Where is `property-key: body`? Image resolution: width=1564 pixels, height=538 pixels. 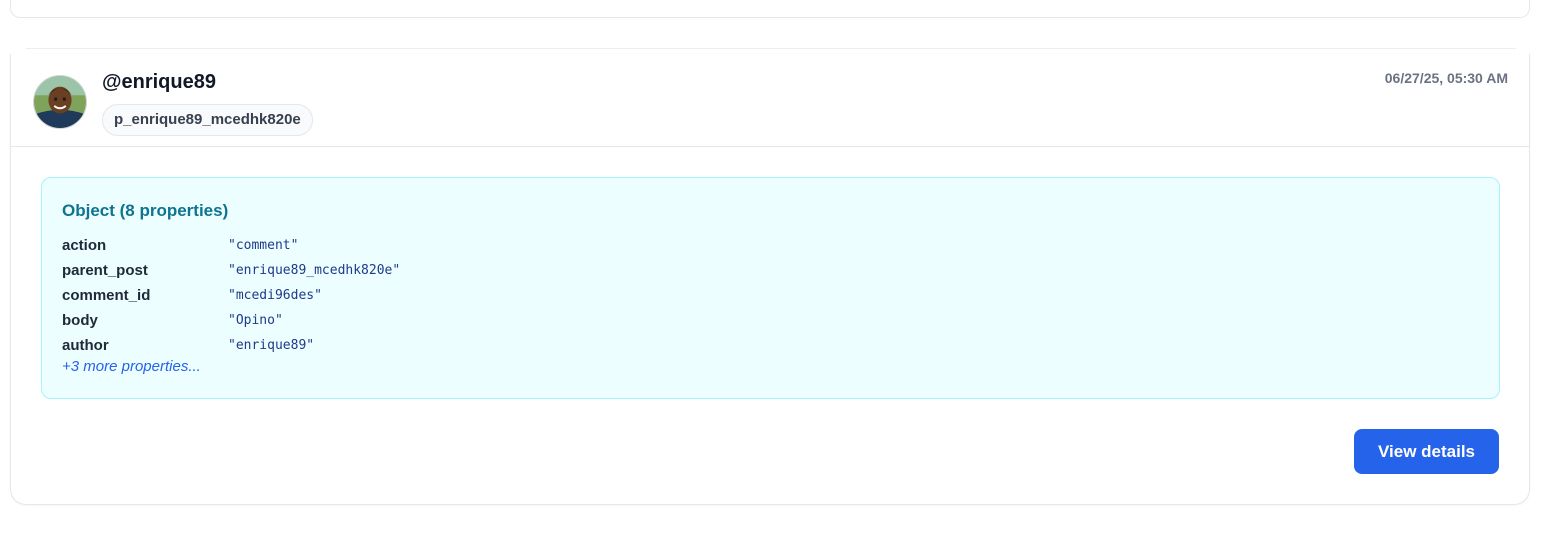 property-key: body is located at coordinates (80, 320).